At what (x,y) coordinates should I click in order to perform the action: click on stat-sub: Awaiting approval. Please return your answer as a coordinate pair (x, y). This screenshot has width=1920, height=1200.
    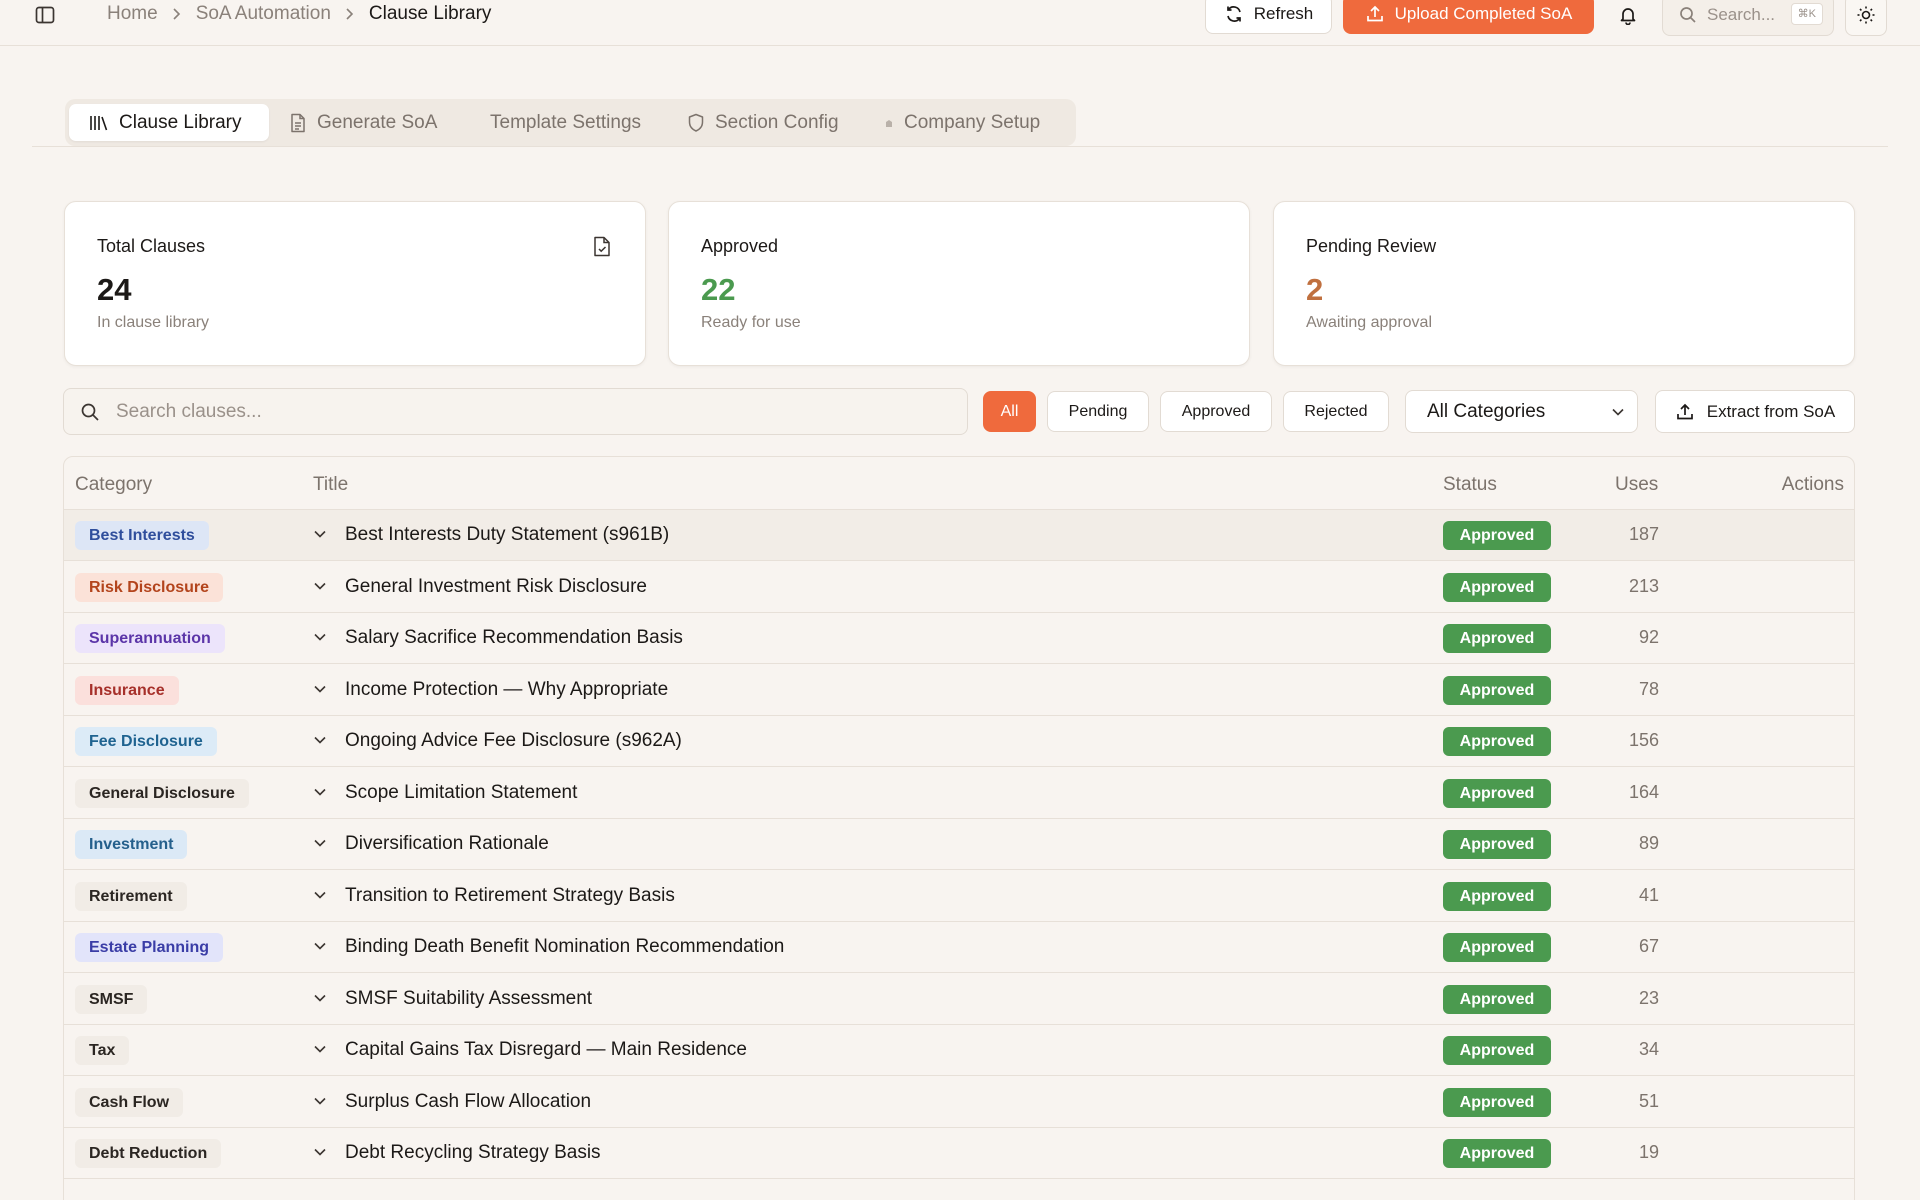
    Looking at the image, I should click on (1369, 322).